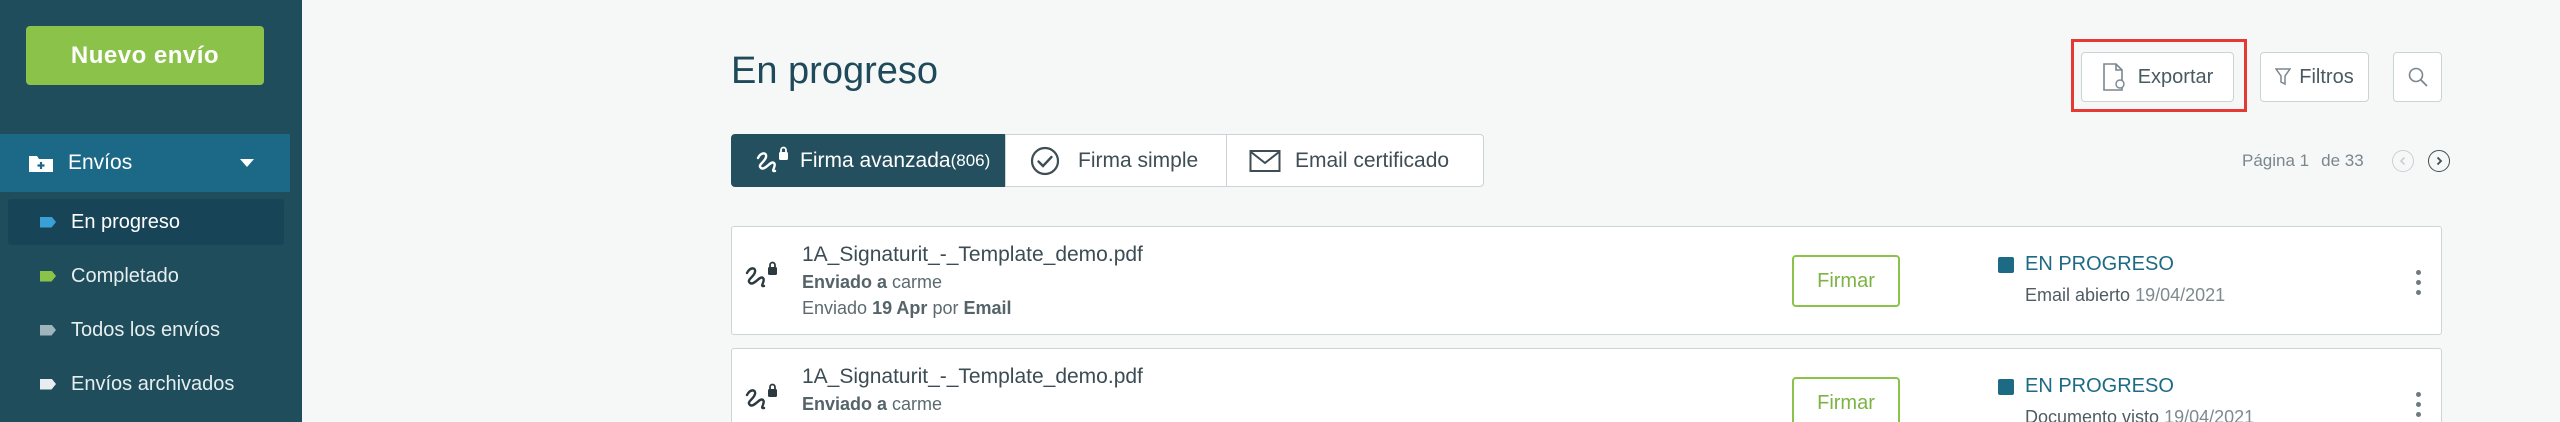 The image size is (2560, 422). I want to click on sidebar-item-label: Envíos archivados, so click(153, 383).